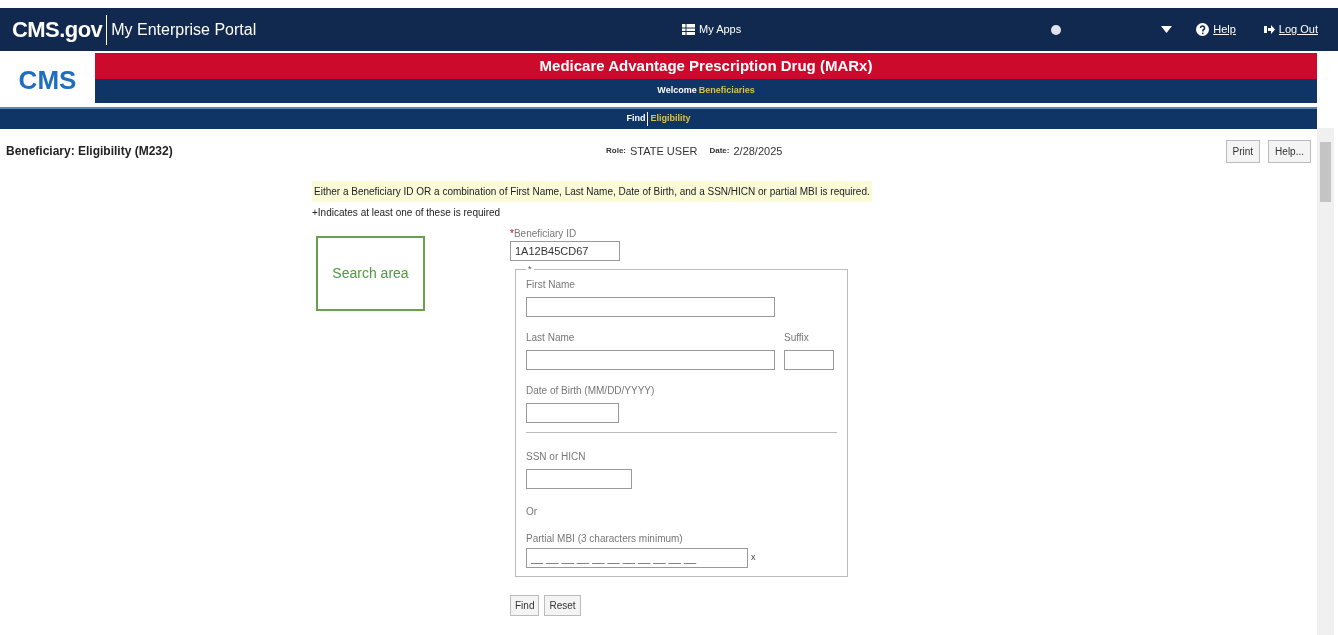  Describe the element at coordinates (1269, 29) in the screenshot. I see `logout-icon` at that location.